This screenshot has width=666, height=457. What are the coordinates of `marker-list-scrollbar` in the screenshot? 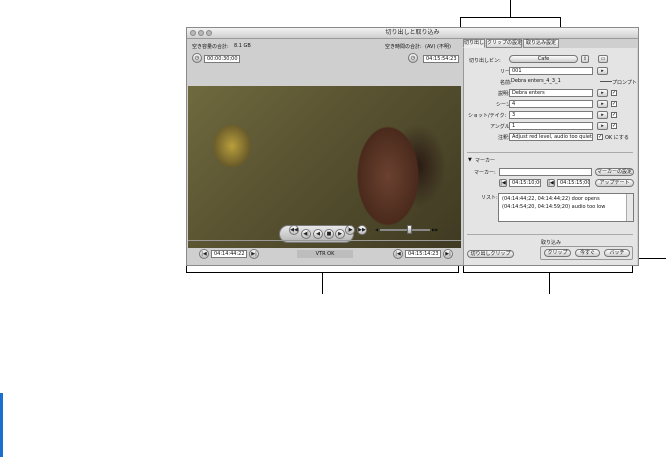 It's located at (629, 207).